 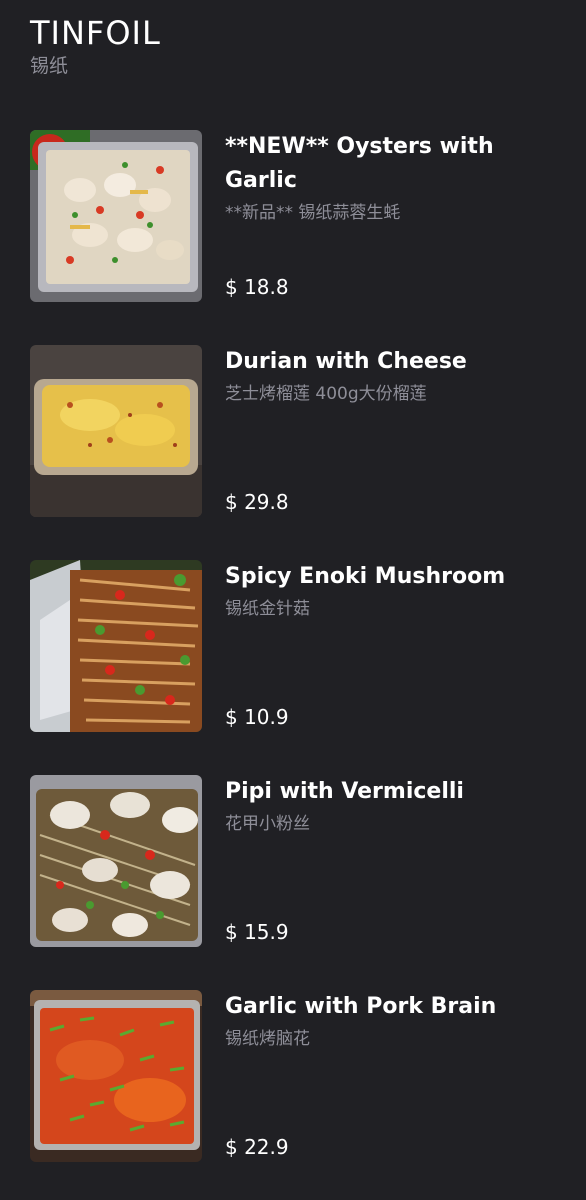 I want to click on item-subtitle: 芝士烤榴莲 400g大份榴莲, so click(x=326, y=394).